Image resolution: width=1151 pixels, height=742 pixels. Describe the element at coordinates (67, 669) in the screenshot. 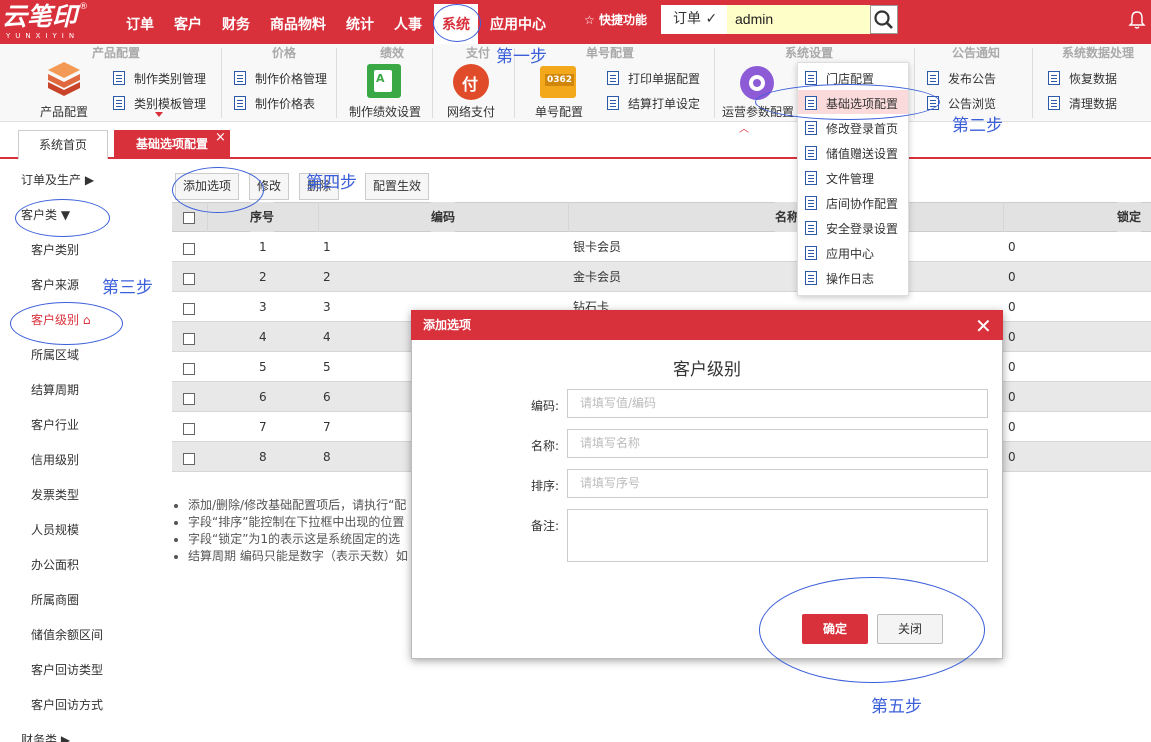

I see `sidebar-item-visit-type: 客户回访类型` at that location.